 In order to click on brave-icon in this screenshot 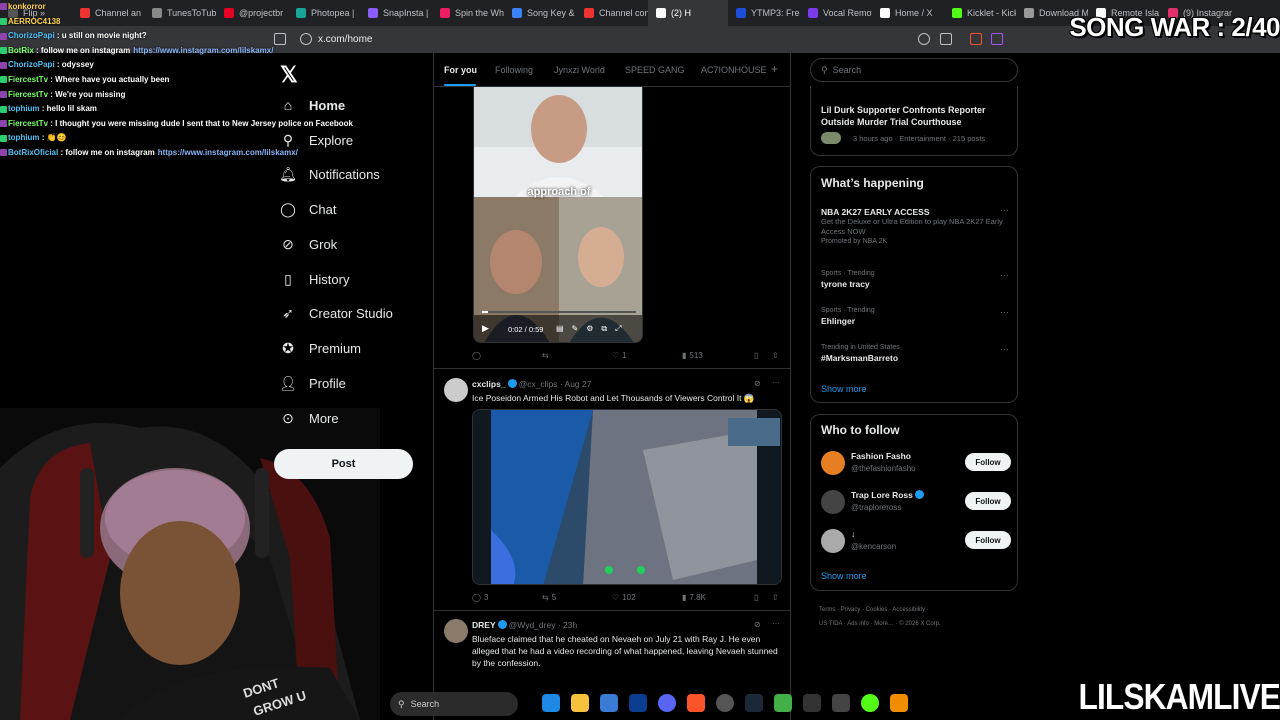, I will do `click(696, 703)`.